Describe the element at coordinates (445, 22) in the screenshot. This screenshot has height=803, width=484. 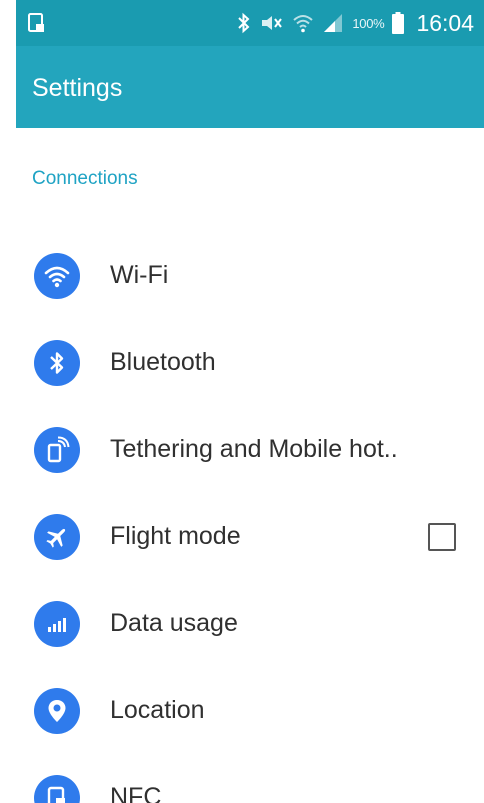
I see `status-clock: 16:04` at that location.